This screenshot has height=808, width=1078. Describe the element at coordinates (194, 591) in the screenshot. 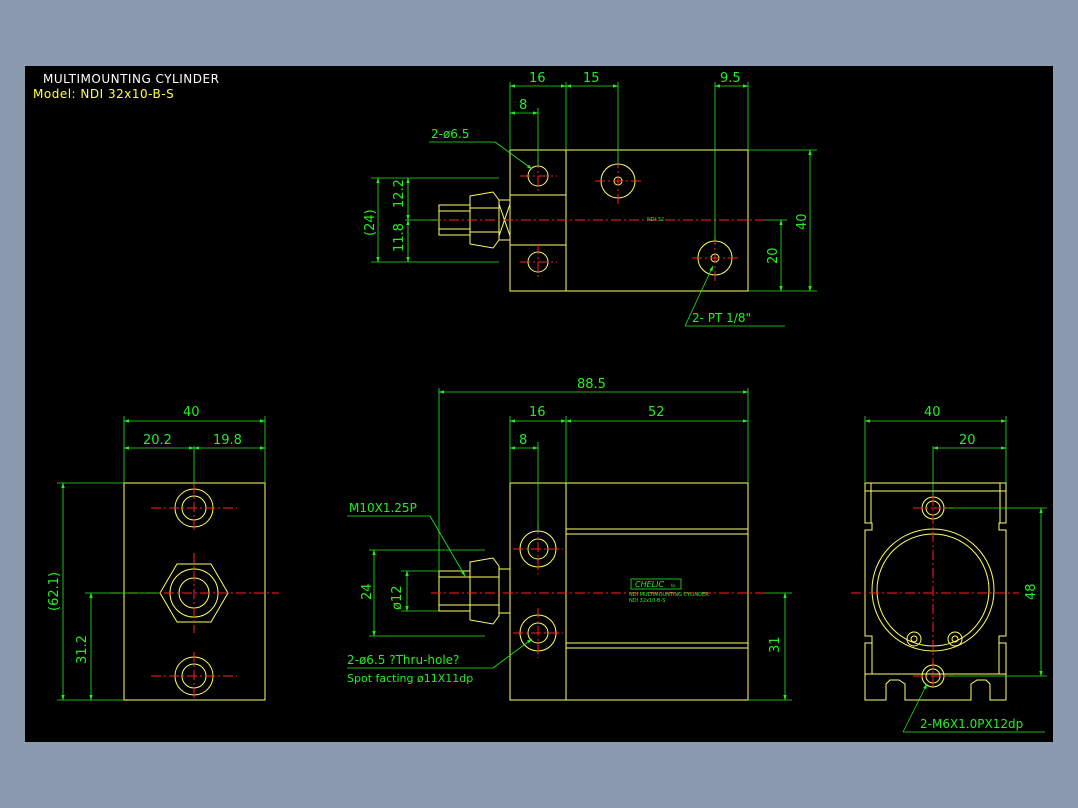

I see `left-view` at that location.